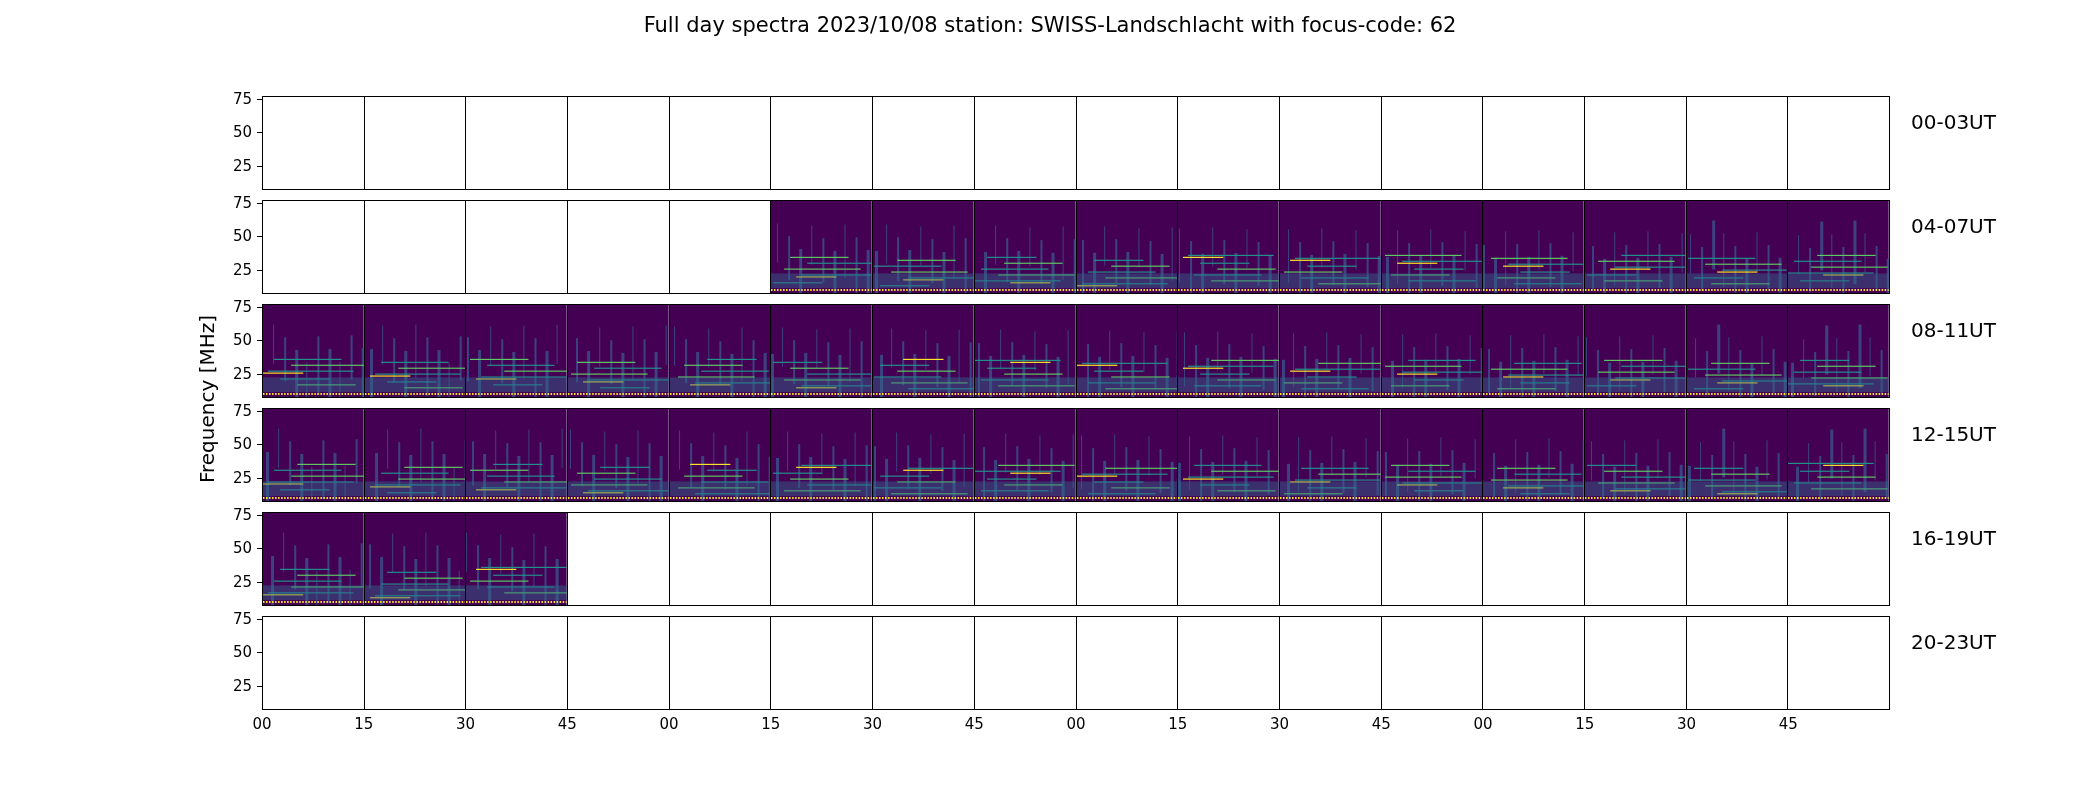 This screenshot has width=2100, height=800. What do you see at coordinates (1953, 226) in the screenshot?
I see `row-label: 04-07UT` at bounding box center [1953, 226].